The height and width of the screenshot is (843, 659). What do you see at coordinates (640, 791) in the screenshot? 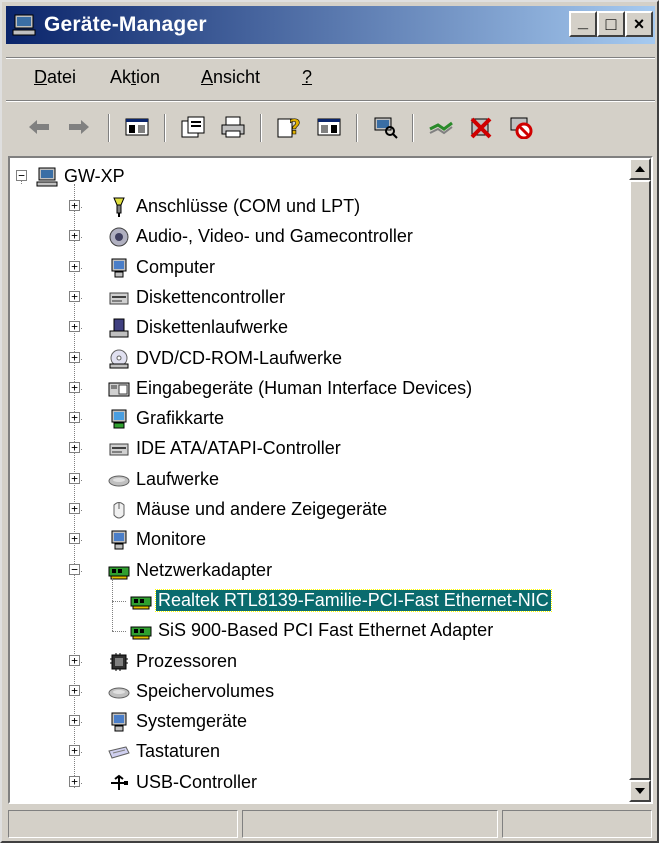
I see `scroll-down-button` at bounding box center [640, 791].